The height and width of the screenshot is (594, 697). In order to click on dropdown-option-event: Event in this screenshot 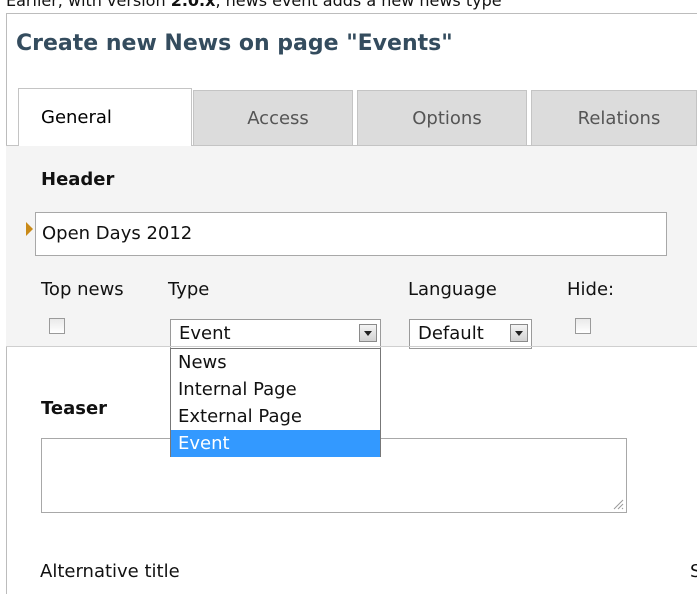, I will do `click(275, 443)`.